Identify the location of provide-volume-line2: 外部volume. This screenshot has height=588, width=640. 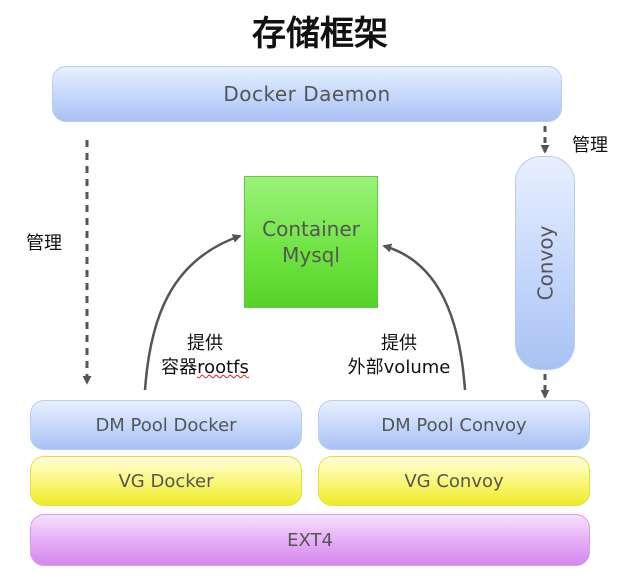
(399, 367).